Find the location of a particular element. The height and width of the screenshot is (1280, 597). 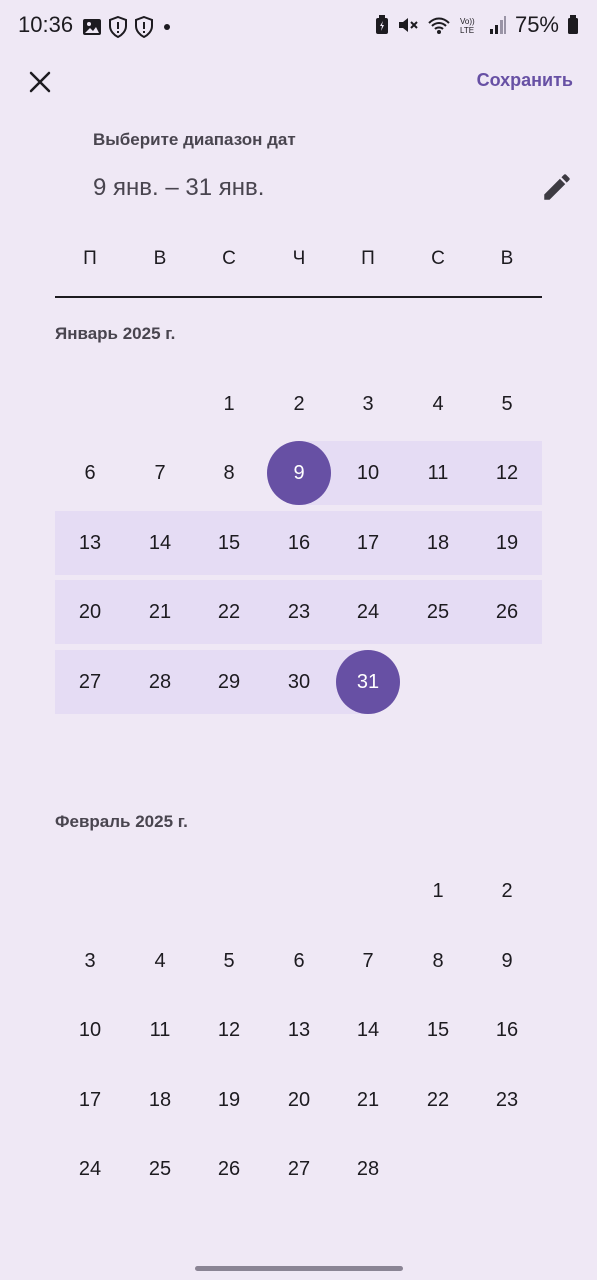

day-cell-range-start: 9 is located at coordinates (299, 473).